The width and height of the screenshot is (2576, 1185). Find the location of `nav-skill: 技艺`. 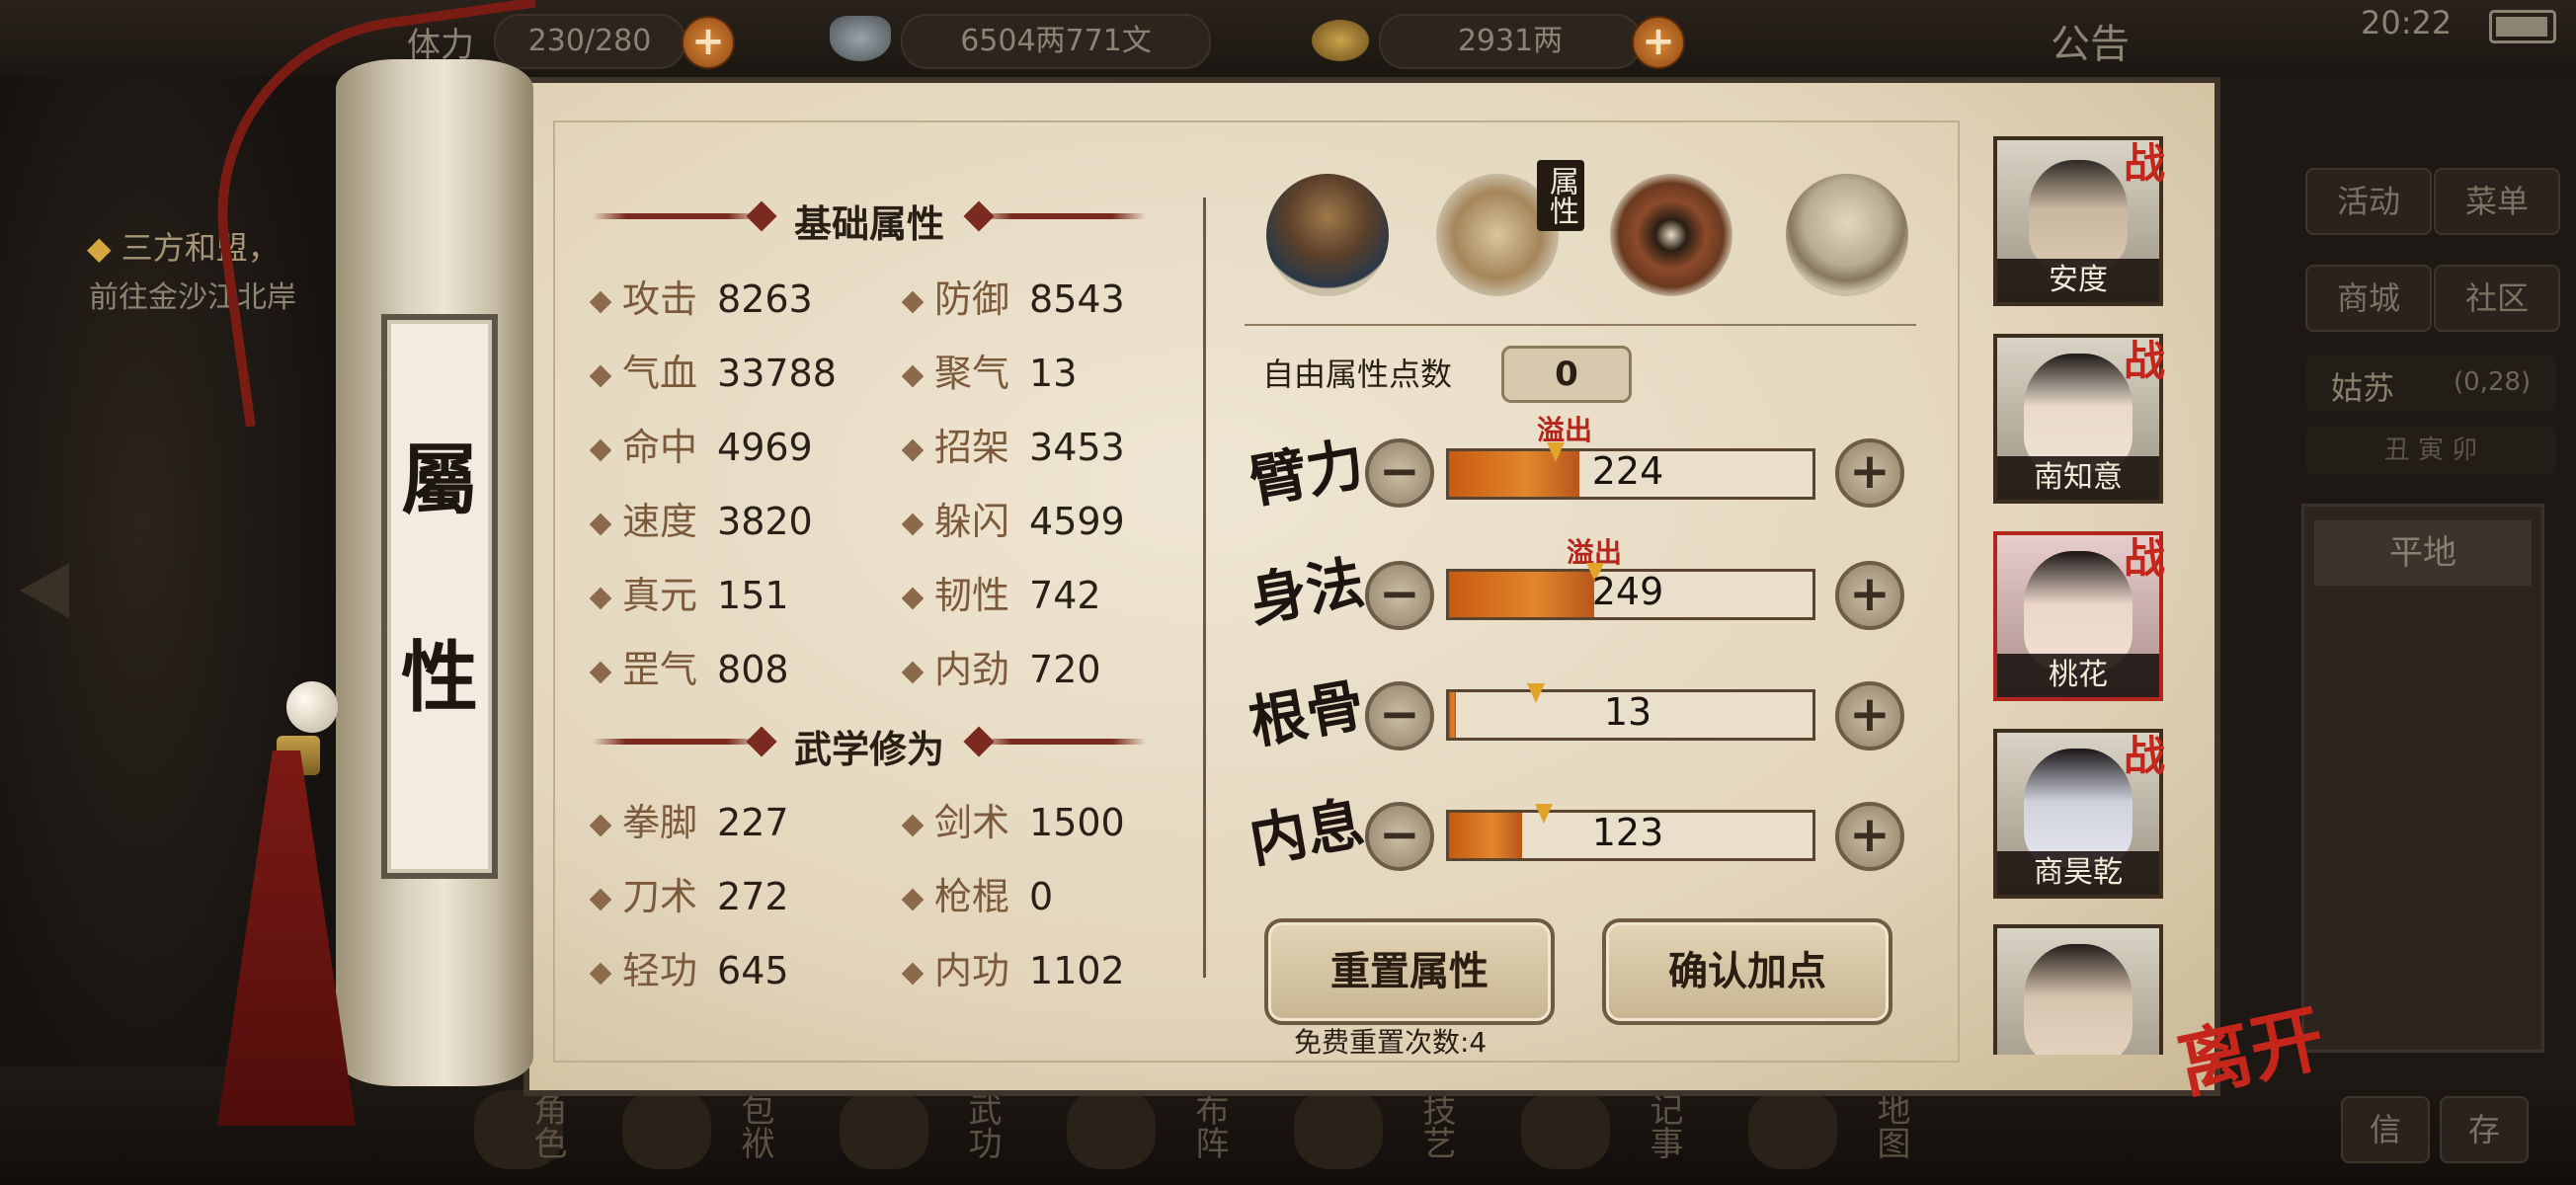

nav-skill: 技艺 is located at coordinates (1436, 1125).